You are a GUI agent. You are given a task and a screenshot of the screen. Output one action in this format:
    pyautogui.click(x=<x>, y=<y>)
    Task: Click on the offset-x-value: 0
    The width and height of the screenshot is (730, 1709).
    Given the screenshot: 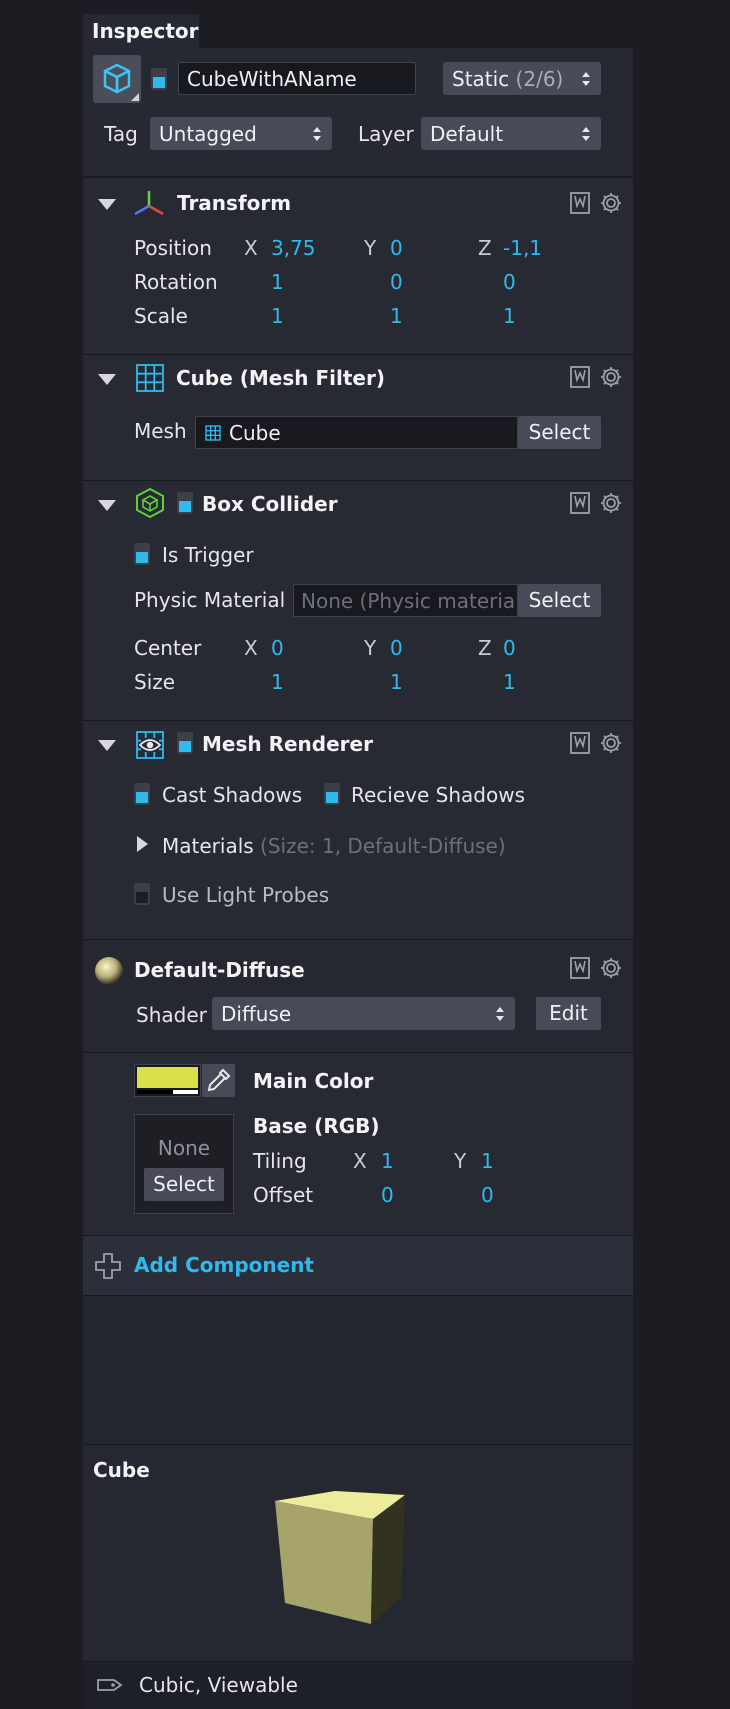 What is the action you would take?
    pyautogui.click(x=387, y=1195)
    